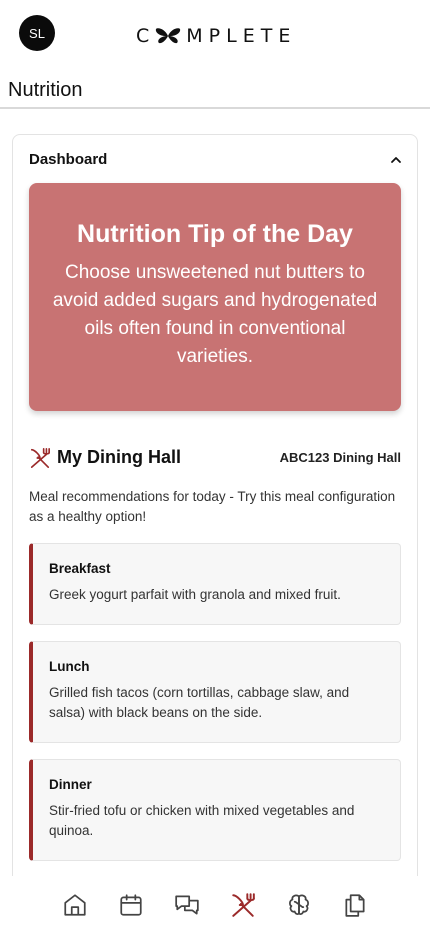 This screenshot has width=430, height=932. What do you see at coordinates (45, 90) in the screenshot?
I see `page-title: Nutrition` at bounding box center [45, 90].